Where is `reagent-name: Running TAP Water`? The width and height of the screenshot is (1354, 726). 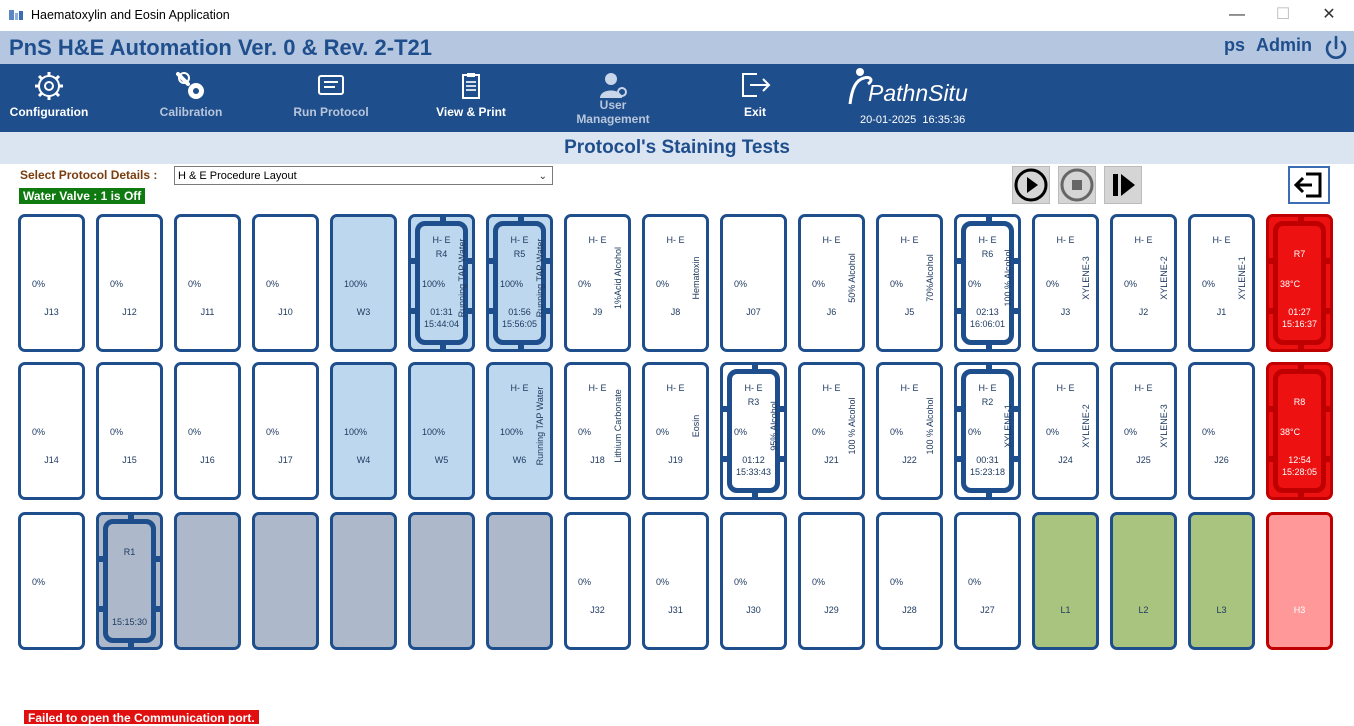
reagent-name: Running TAP Water is located at coordinates (540, 426).